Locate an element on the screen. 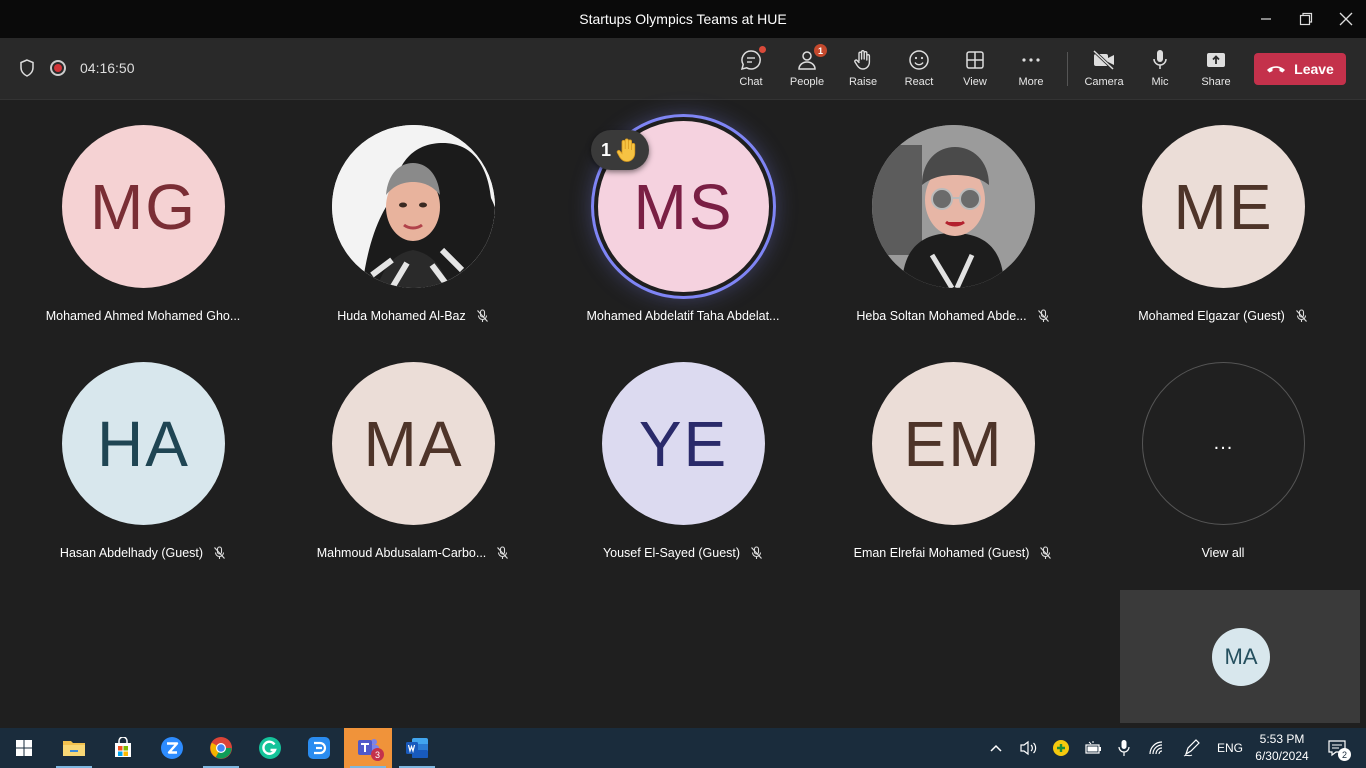  mic-off-icon is located at coordinates (1046, 552).